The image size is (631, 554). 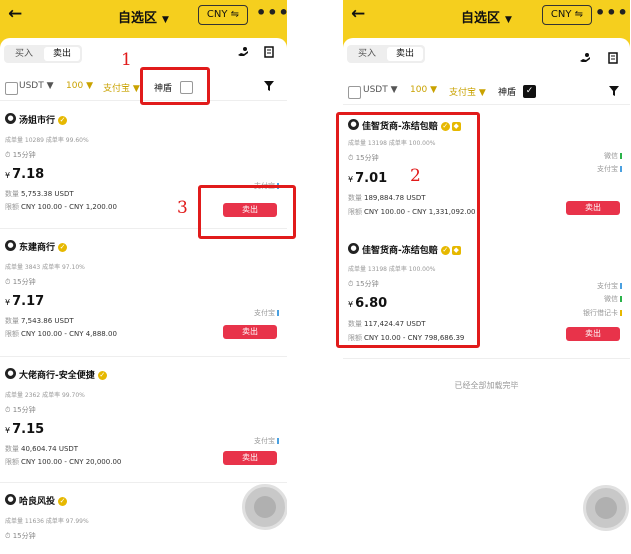 What do you see at coordinates (47, 140) in the screenshot?
I see `merchant-stats: 成单量 10289 成单率 99.60%` at bounding box center [47, 140].